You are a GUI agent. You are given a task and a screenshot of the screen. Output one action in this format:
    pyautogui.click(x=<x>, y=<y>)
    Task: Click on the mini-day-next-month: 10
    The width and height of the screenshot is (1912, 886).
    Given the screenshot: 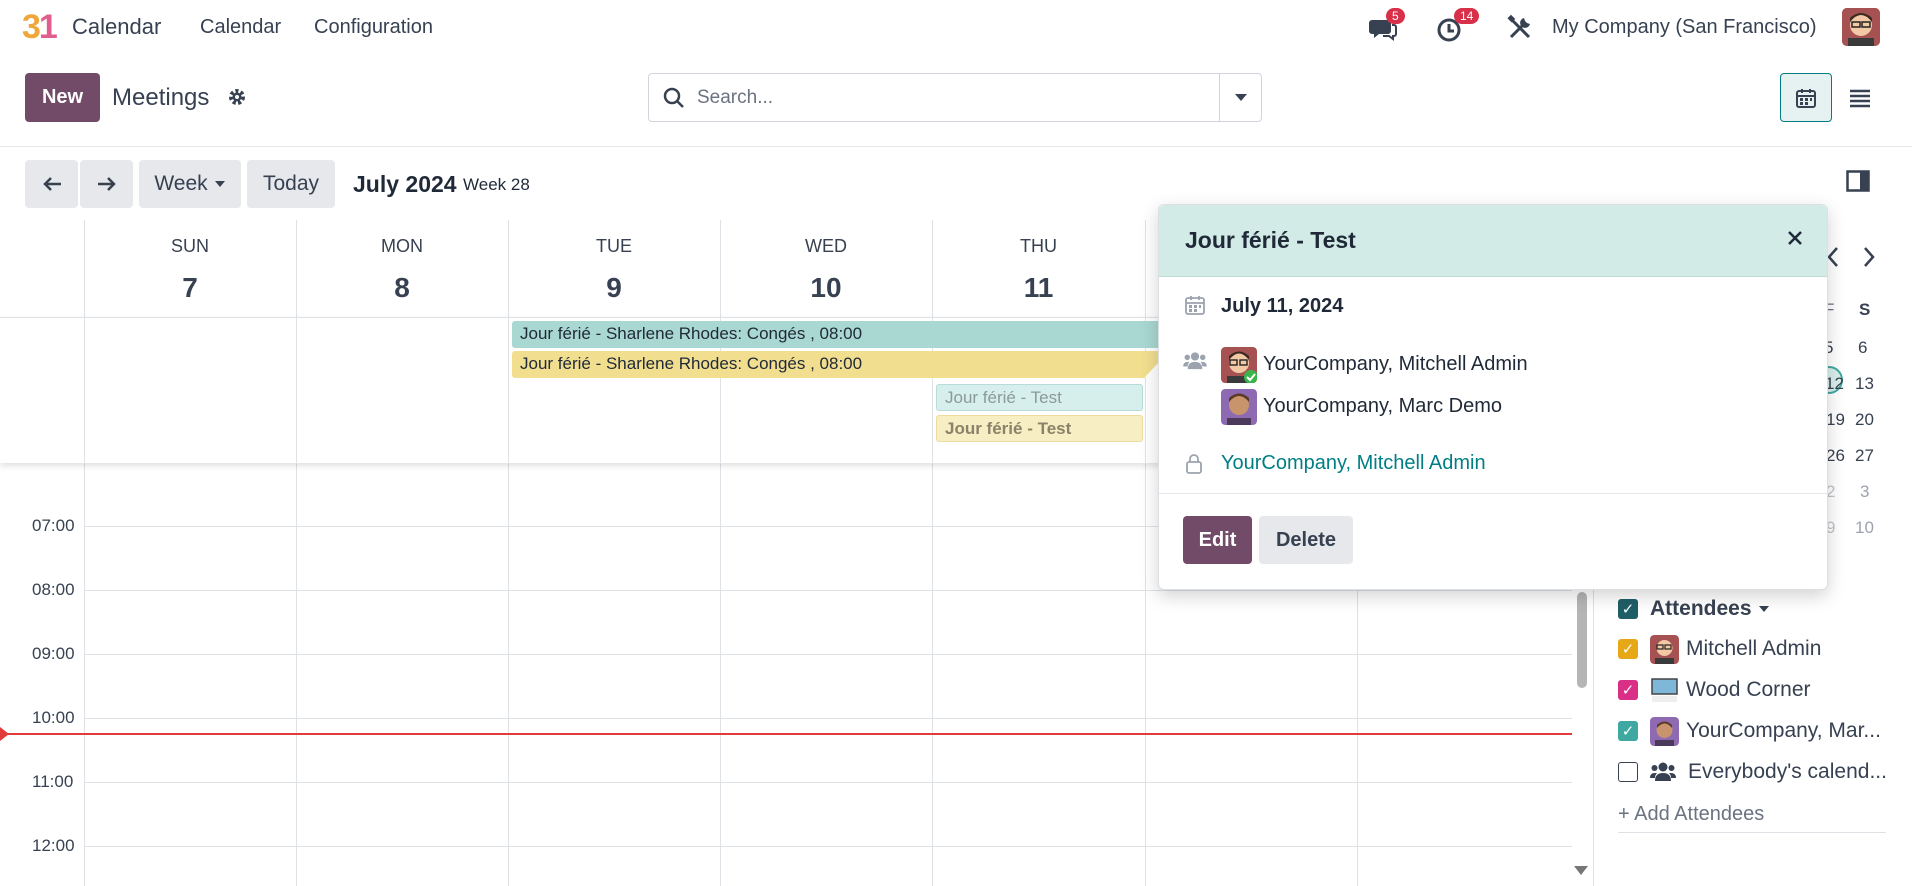 What is the action you would take?
    pyautogui.click(x=1864, y=528)
    